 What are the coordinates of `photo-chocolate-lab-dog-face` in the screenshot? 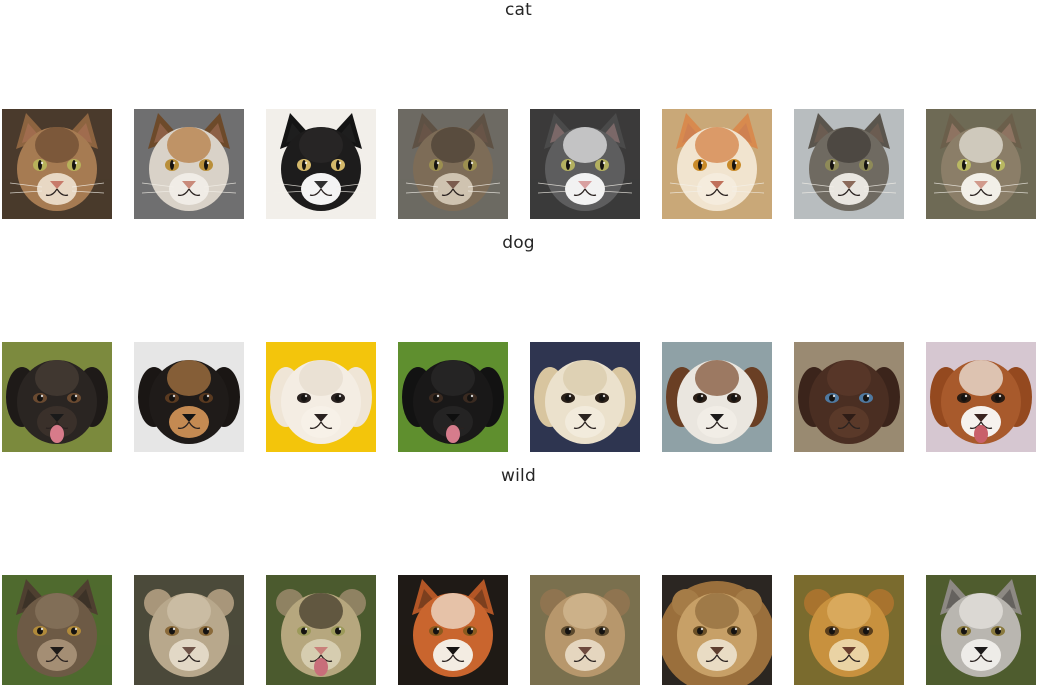 It's located at (849, 397).